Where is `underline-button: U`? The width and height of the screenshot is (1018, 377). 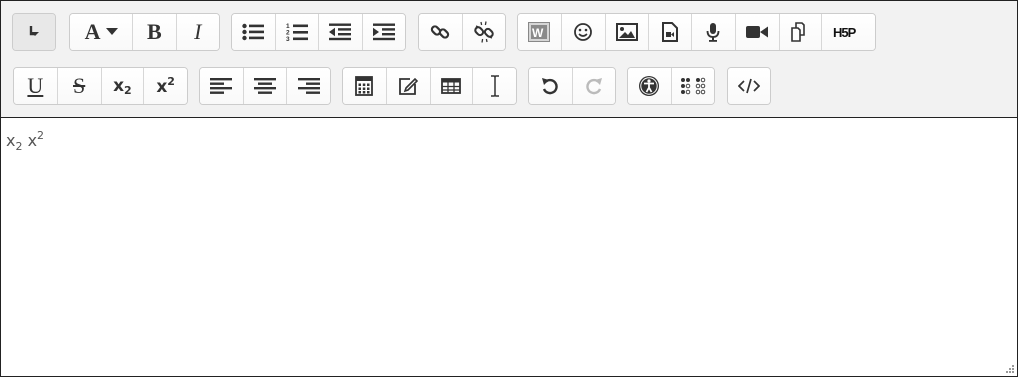
underline-button: U is located at coordinates (36, 86).